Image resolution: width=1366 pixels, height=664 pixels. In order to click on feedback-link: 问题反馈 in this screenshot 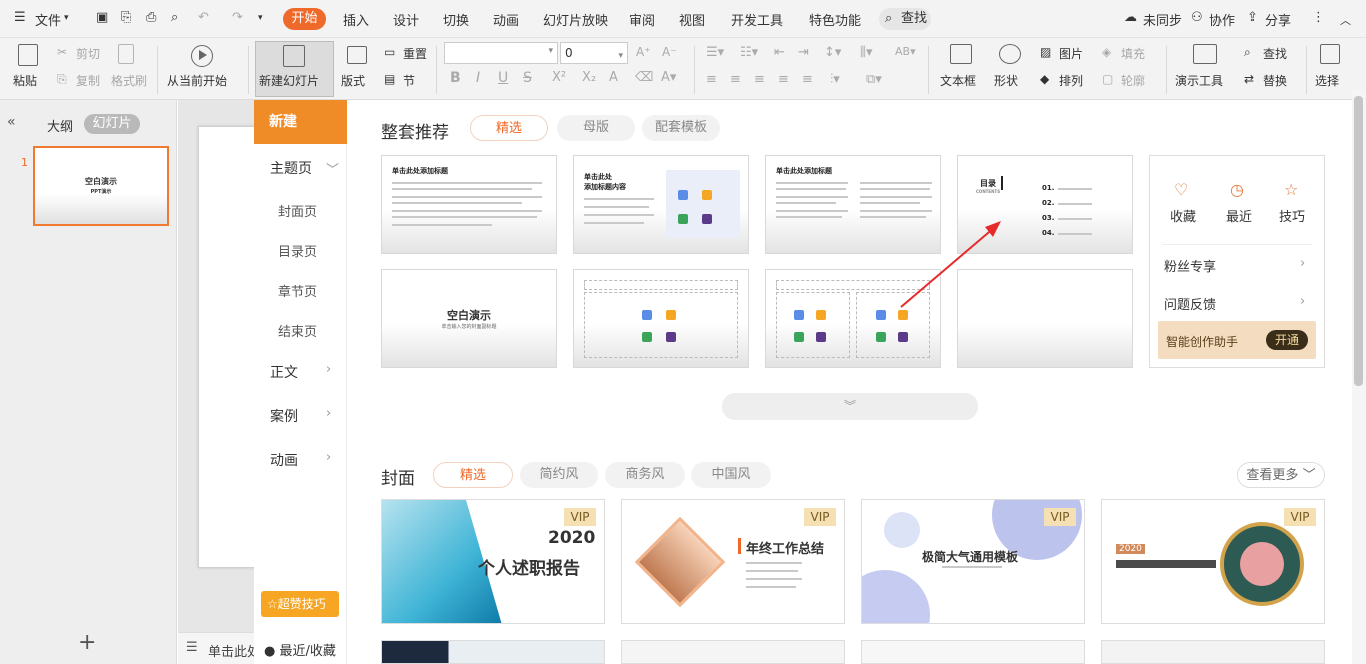, I will do `click(1190, 303)`.